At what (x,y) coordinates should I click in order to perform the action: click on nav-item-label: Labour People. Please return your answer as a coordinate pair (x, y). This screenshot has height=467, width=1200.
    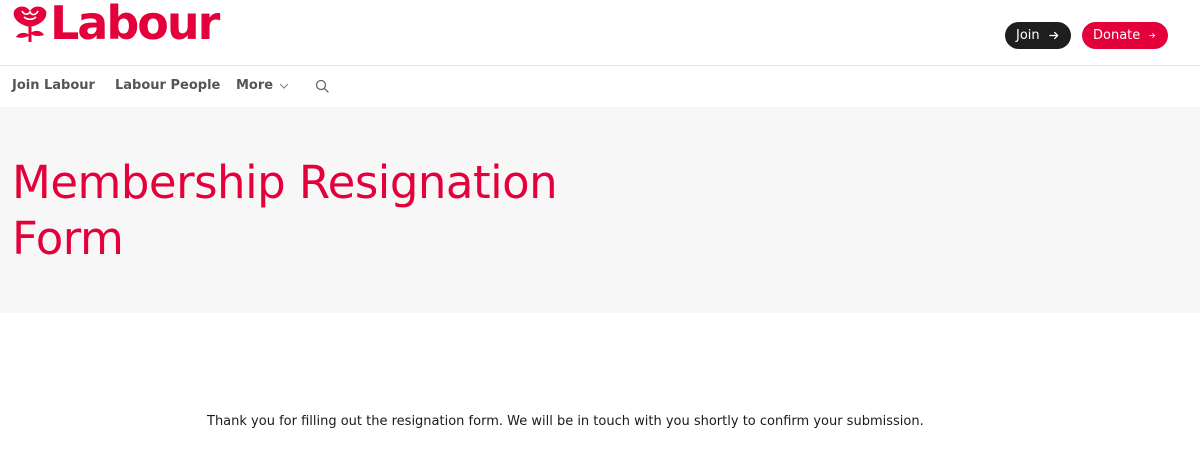
    Looking at the image, I should click on (168, 85).